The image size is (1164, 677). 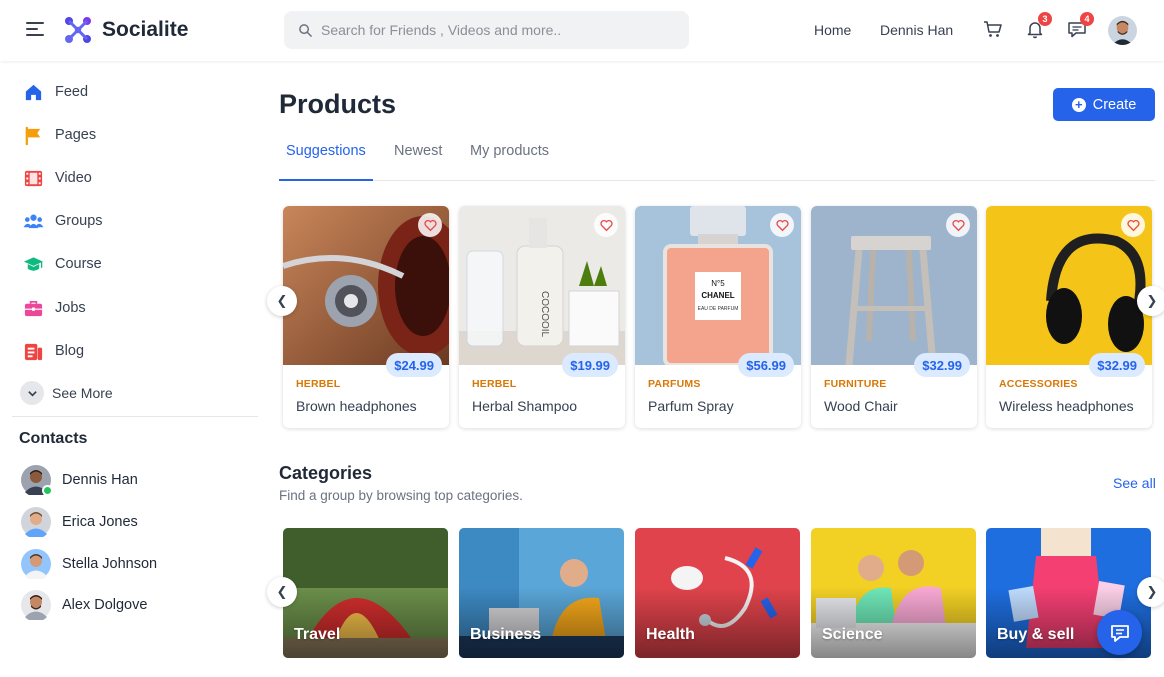 What do you see at coordinates (832, 30) in the screenshot?
I see `nav-home-link: Home` at bounding box center [832, 30].